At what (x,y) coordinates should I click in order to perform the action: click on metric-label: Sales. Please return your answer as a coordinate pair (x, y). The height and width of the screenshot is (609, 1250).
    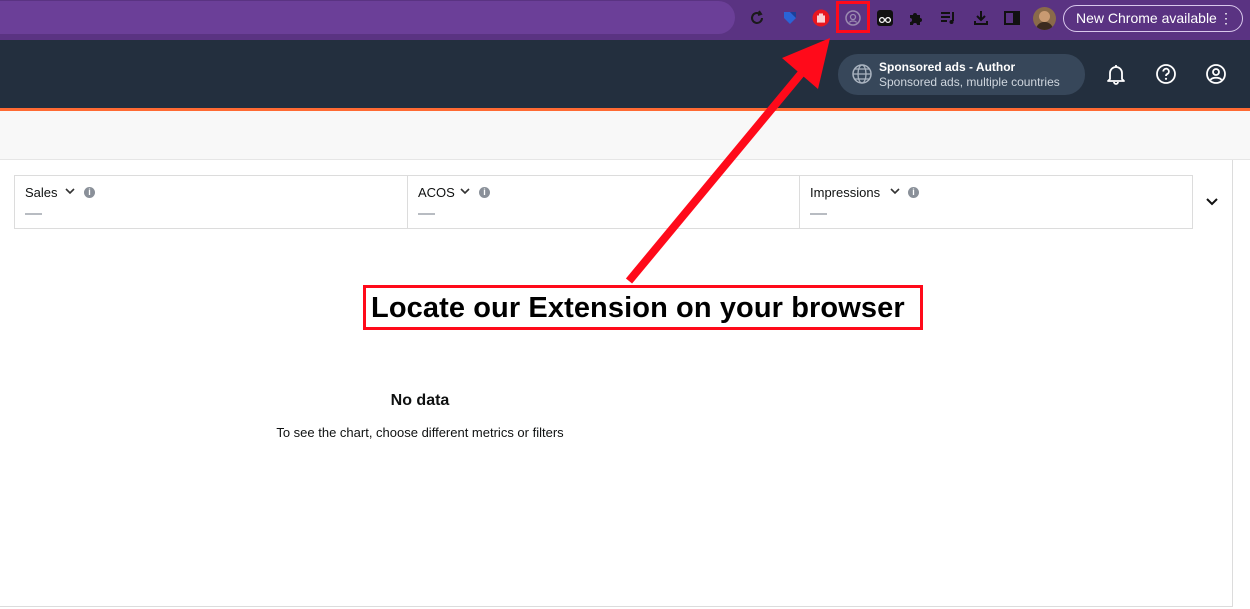
    Looking at the image, I should click on (41, 192).